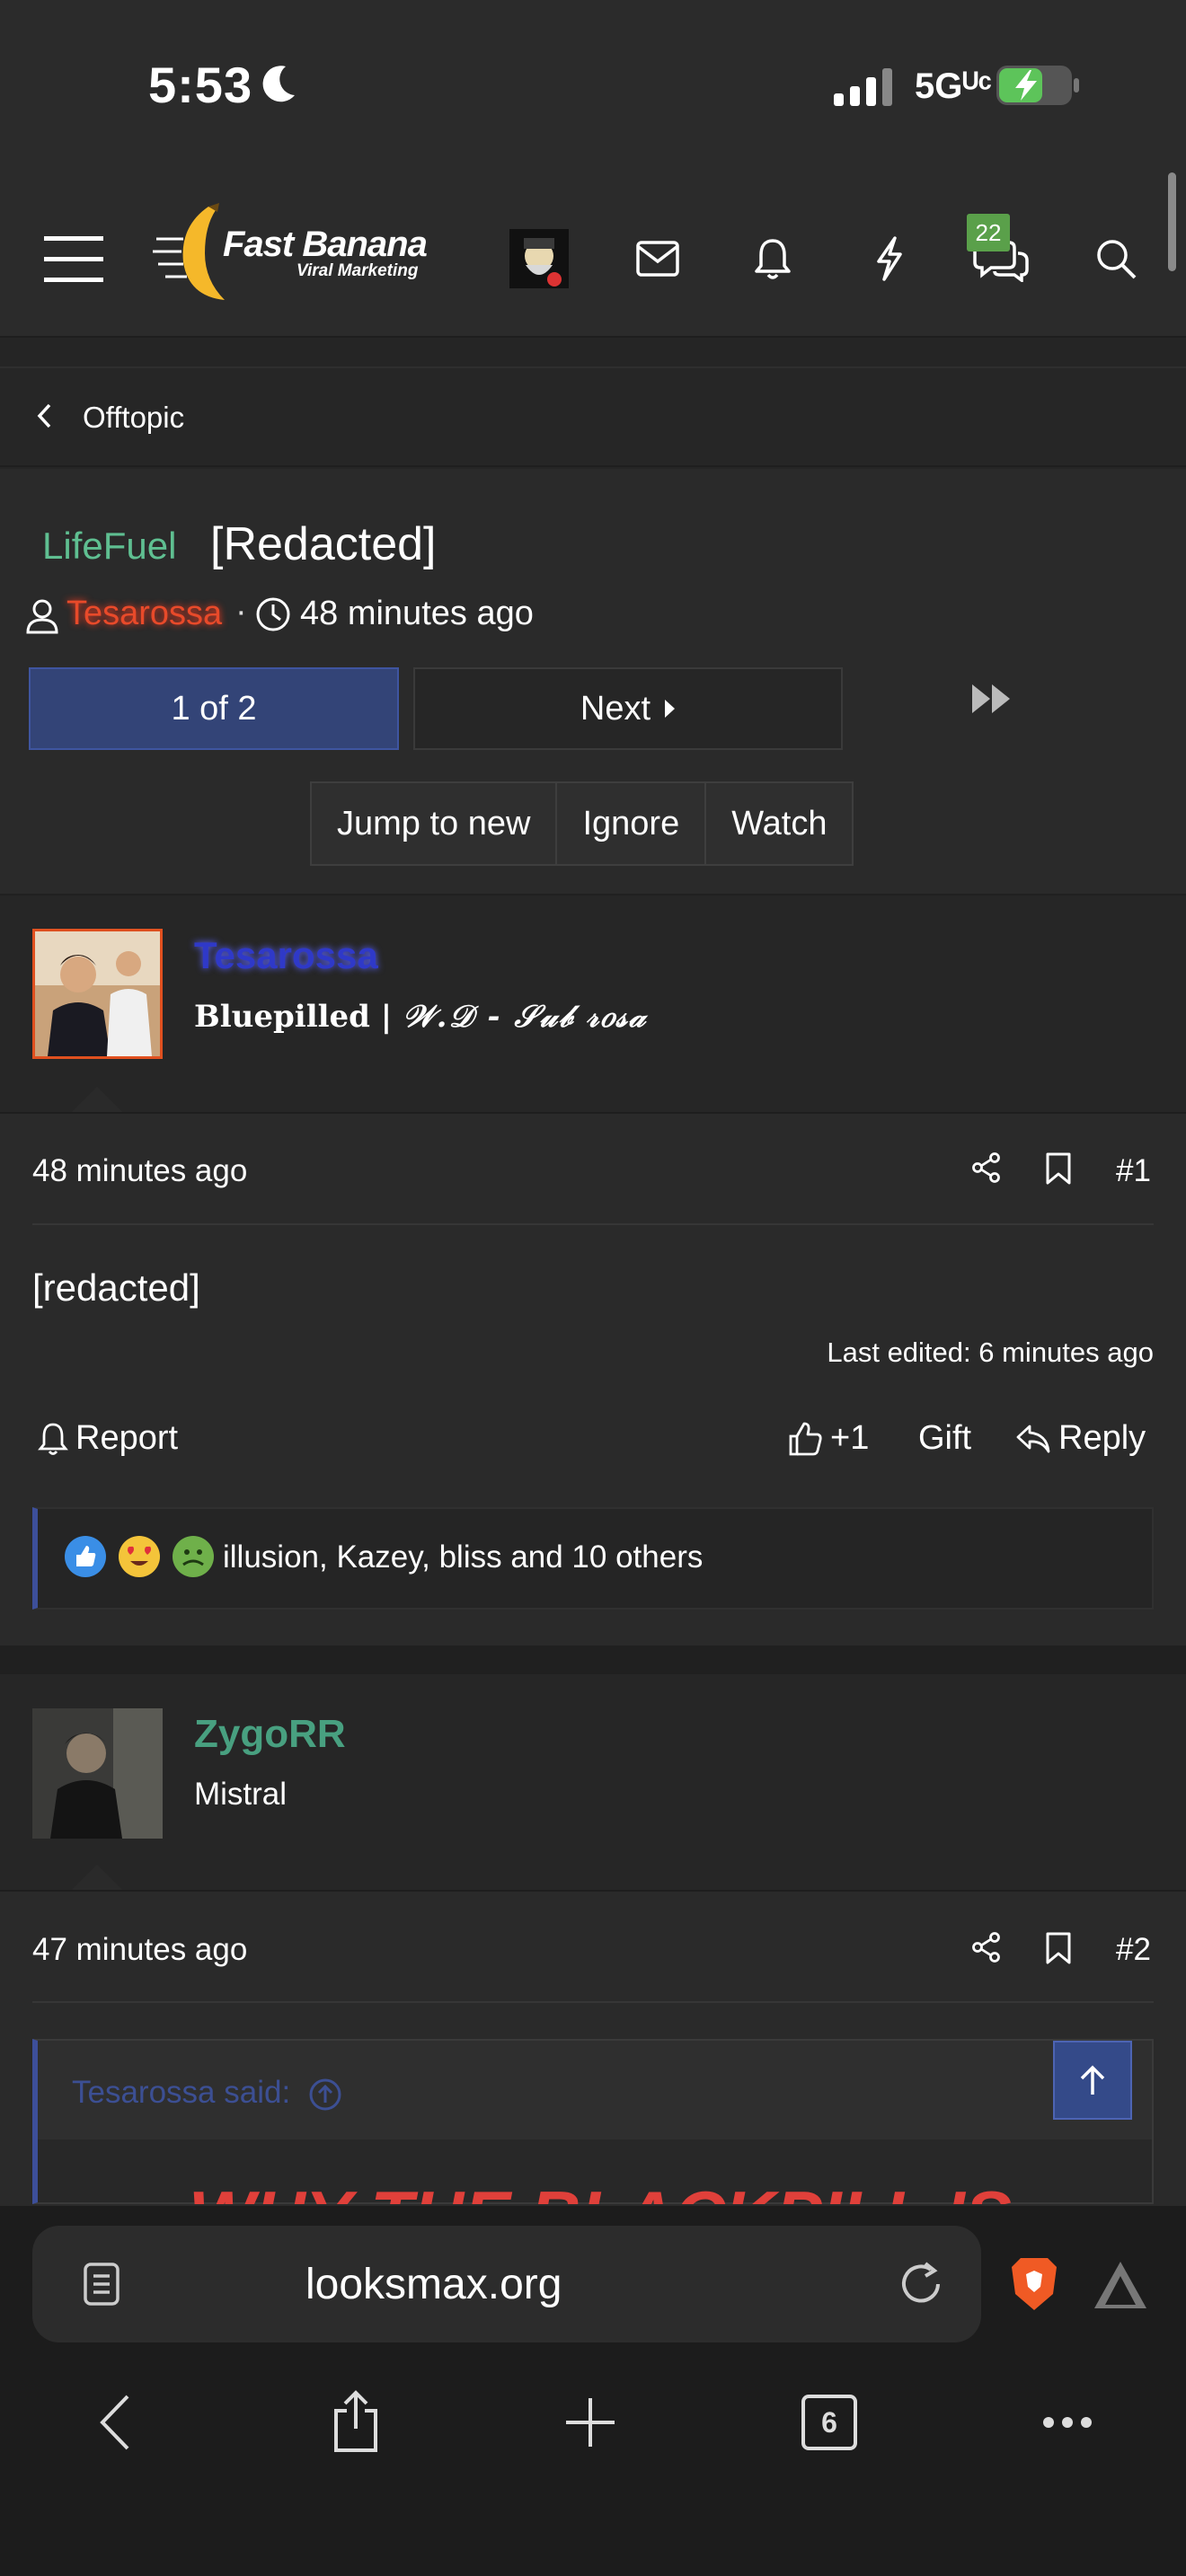 The image size is (1186, 2576). I want to click on user-signature: 𝒲.𝒟 - 𝒮𝓊𝒷 𝓇𝑜𝓈𝒶, so click(525, 1017).